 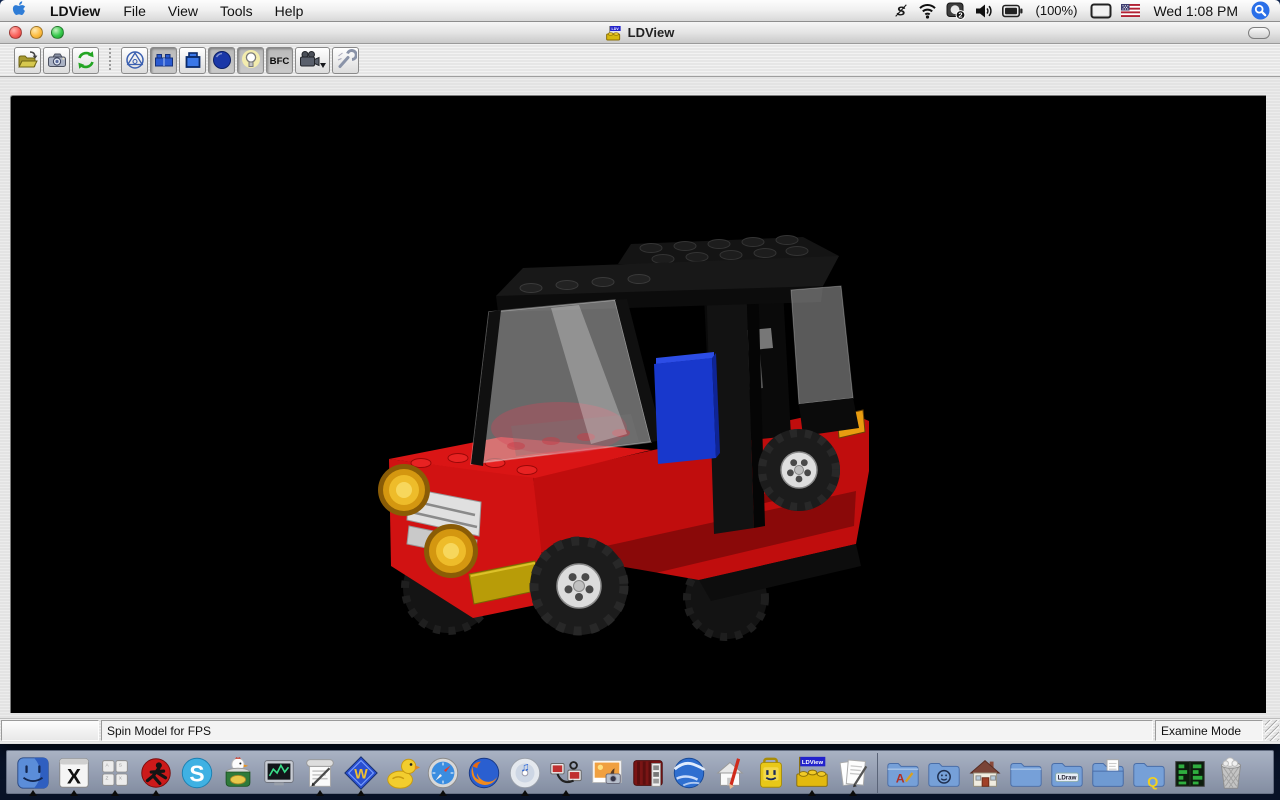 I want to click on cyberduck-icon, so click(x=403, y=773).